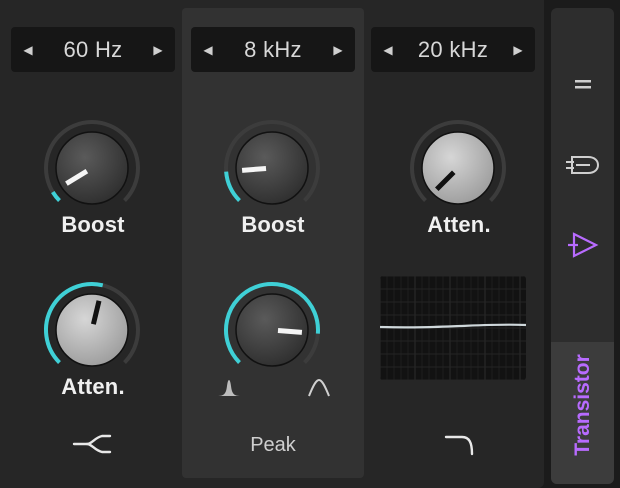  I want to click on transistor-tab-label: Transistor, so click(583, 405).